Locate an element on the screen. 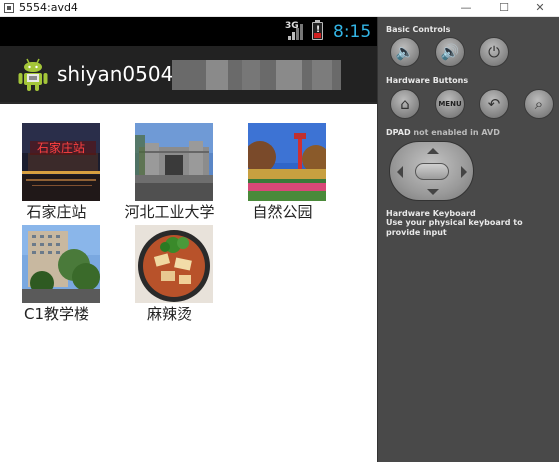 Image resolution: width=559 pixels, height=462 pixels. redacted-block is located at coordinates (256, 75).